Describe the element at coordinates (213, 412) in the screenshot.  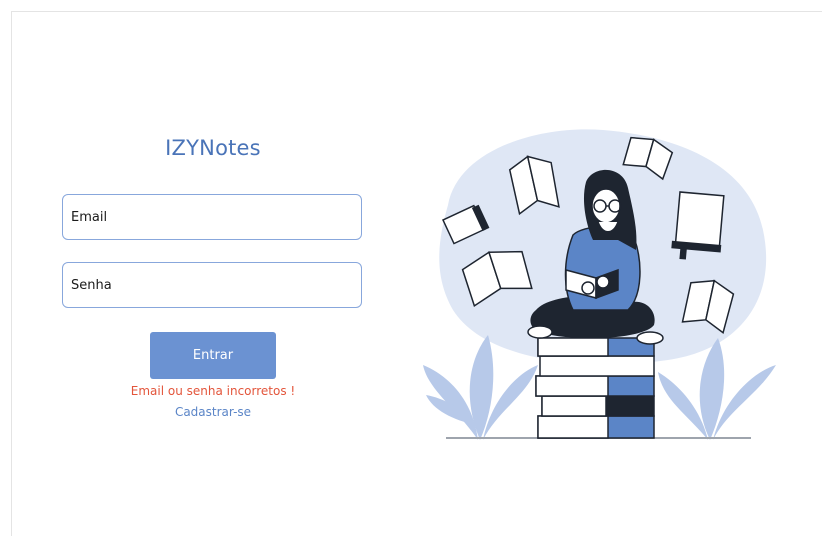
I see `register-link: Cadastrar-se` at that location.